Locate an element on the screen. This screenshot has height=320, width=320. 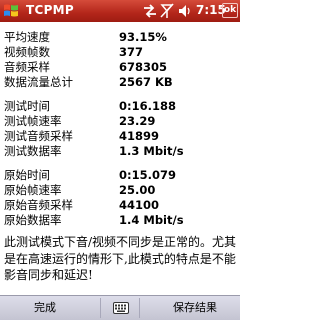
done-softkey: 完成 is located at coordinates (45, 308).